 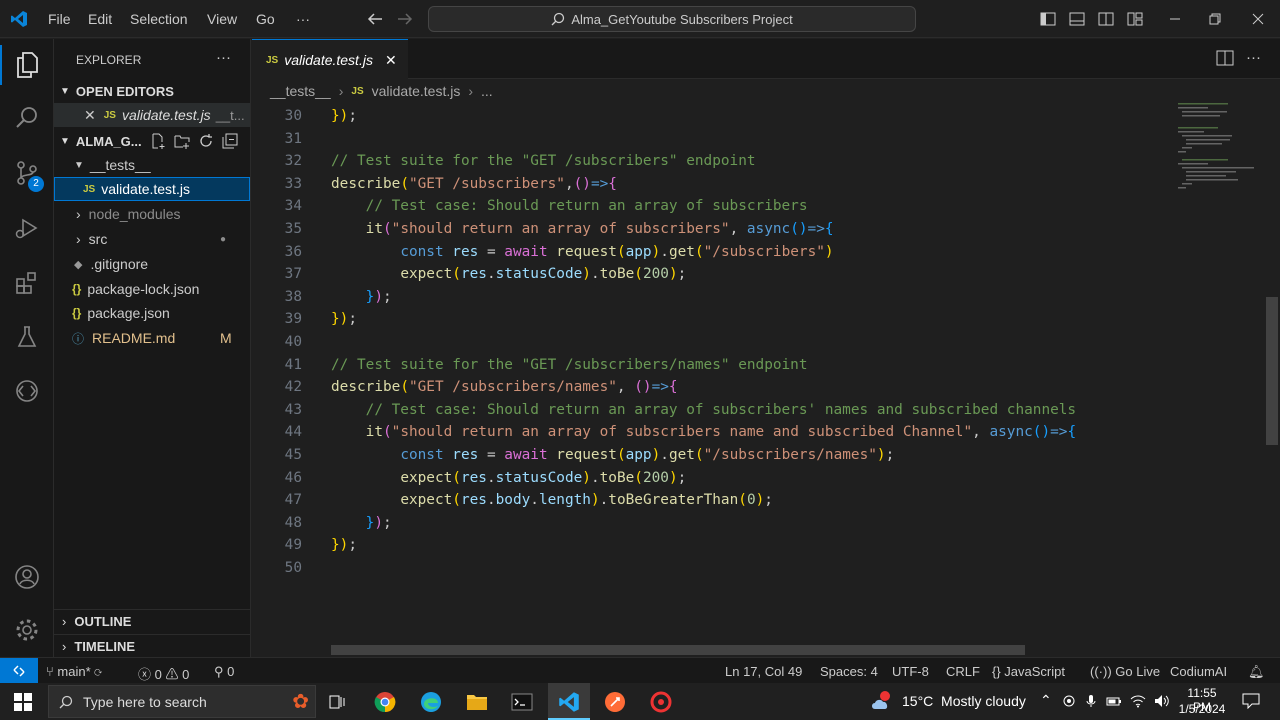 I want to click on extensions-icon, so click(x=27, y=283).